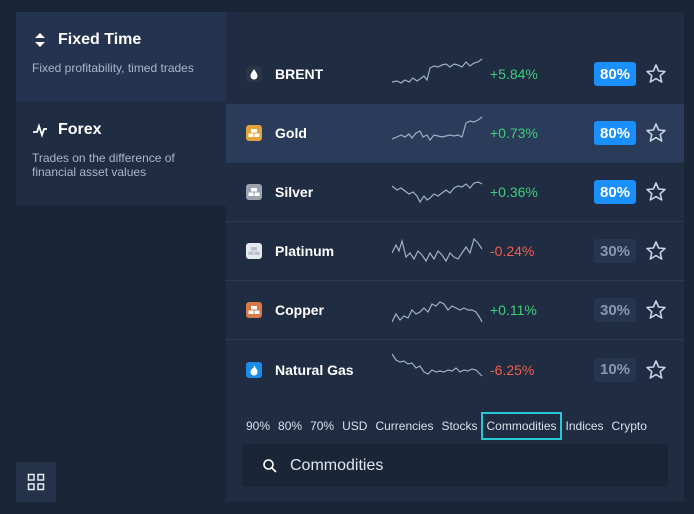 Image resolution: width=694 pixels, height=514 pixels. I want to click on asset-name: Silver, so click(294, 192).